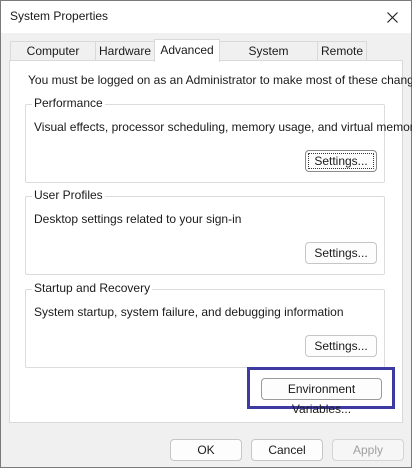 The image size is (412, 468). Describe the element at coordinates (368, 450) in the screenshot. I see `apply-button: Apply` at that location.